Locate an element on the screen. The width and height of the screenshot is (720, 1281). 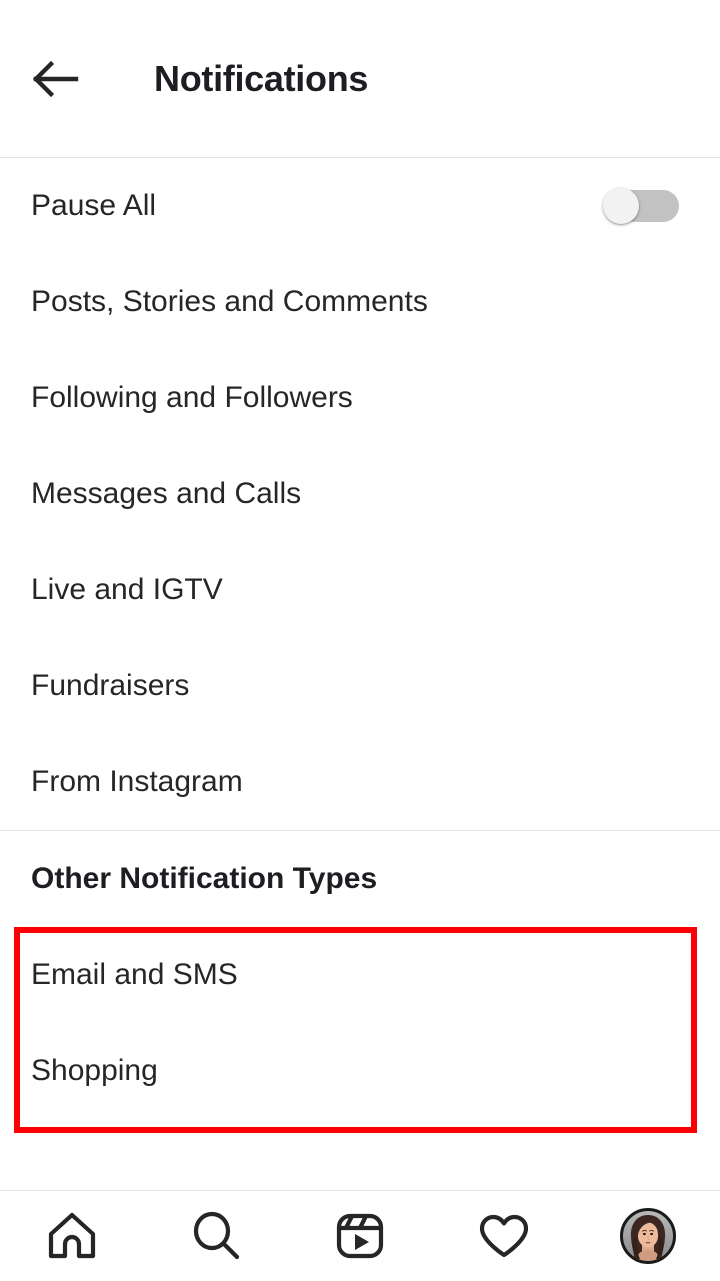
reels-icon is located at coordinates (360, 1236).